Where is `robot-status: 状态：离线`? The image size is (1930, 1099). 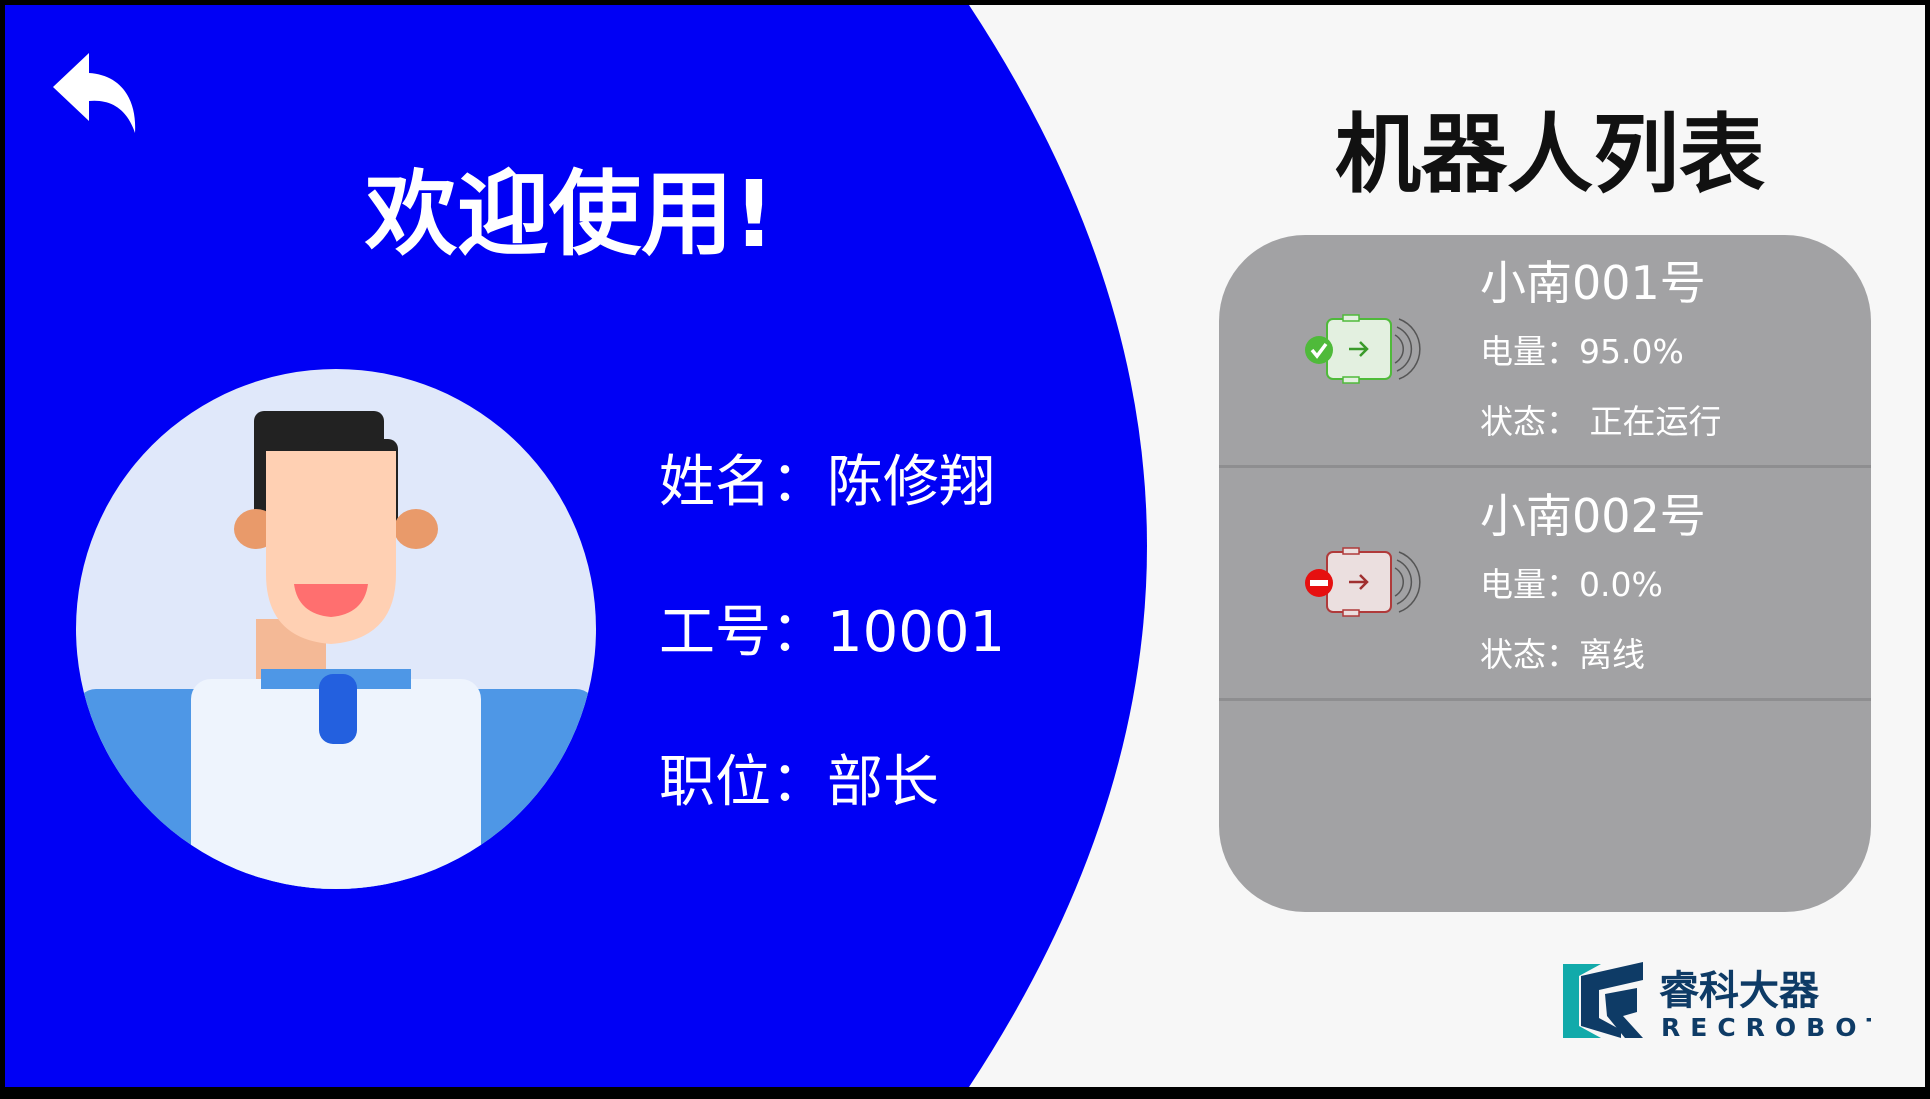 robot-status: 状态：离线 is located at coordinates (1562, 655).